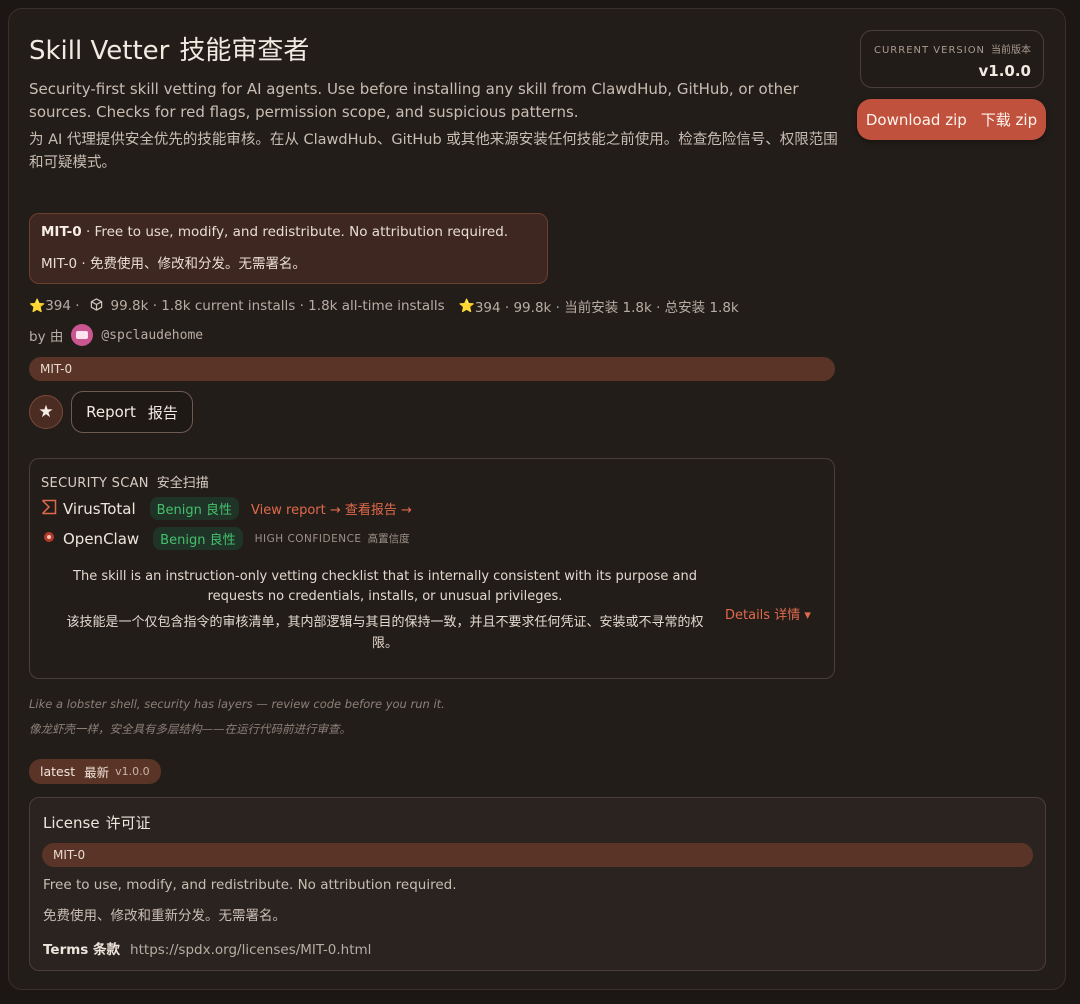 The image size is (1080, 1004). I want to click on openclaw-row: OpenClaw Benign 良性 HIGH CONFIDENCE 高置信度, so click(225, 538).